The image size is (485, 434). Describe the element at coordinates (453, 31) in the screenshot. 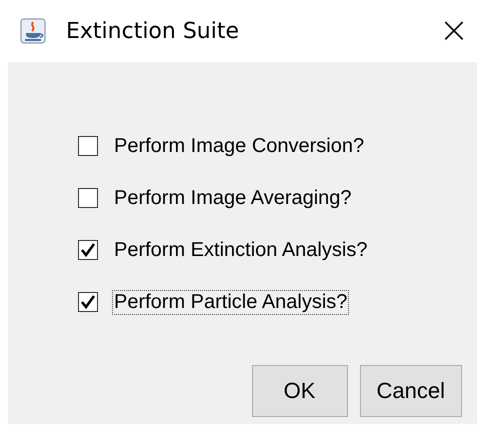

I see `close-button: ×` at that location.